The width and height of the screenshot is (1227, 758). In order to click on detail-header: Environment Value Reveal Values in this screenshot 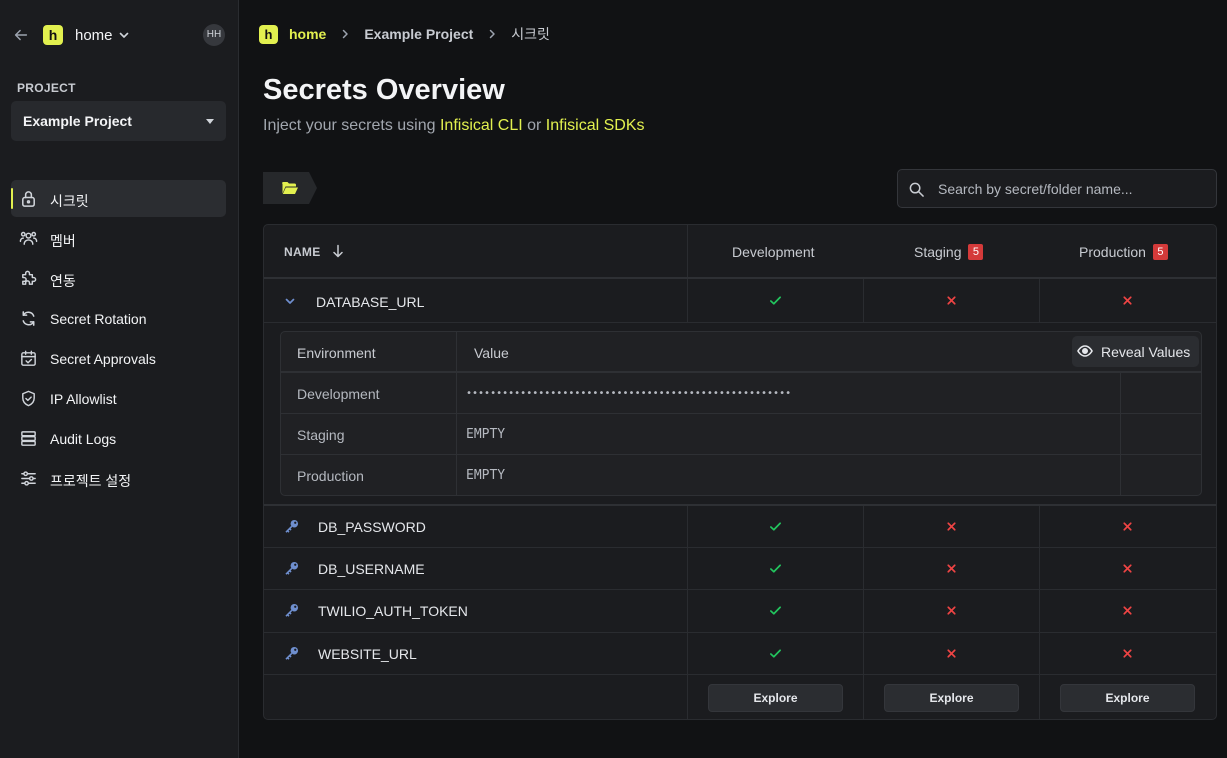, I will do `click(741, 352)`.